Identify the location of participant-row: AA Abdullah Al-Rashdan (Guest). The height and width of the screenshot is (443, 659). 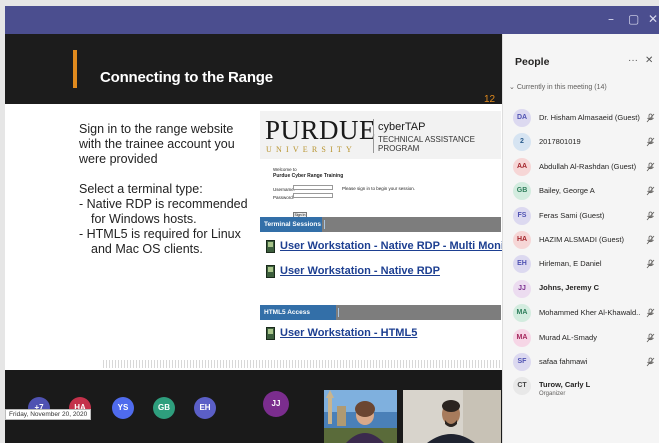
(586, 167).